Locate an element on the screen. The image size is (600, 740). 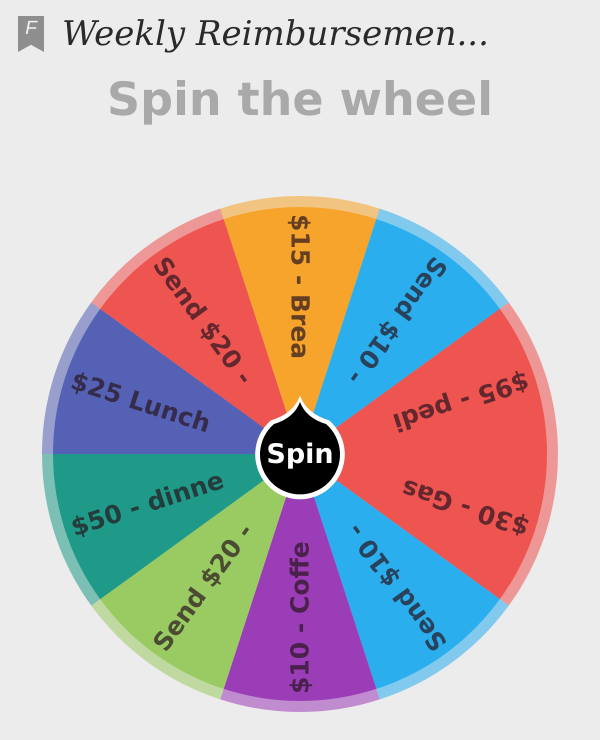
segment-label: $25 Lunch is located at coordinates (140, 402).